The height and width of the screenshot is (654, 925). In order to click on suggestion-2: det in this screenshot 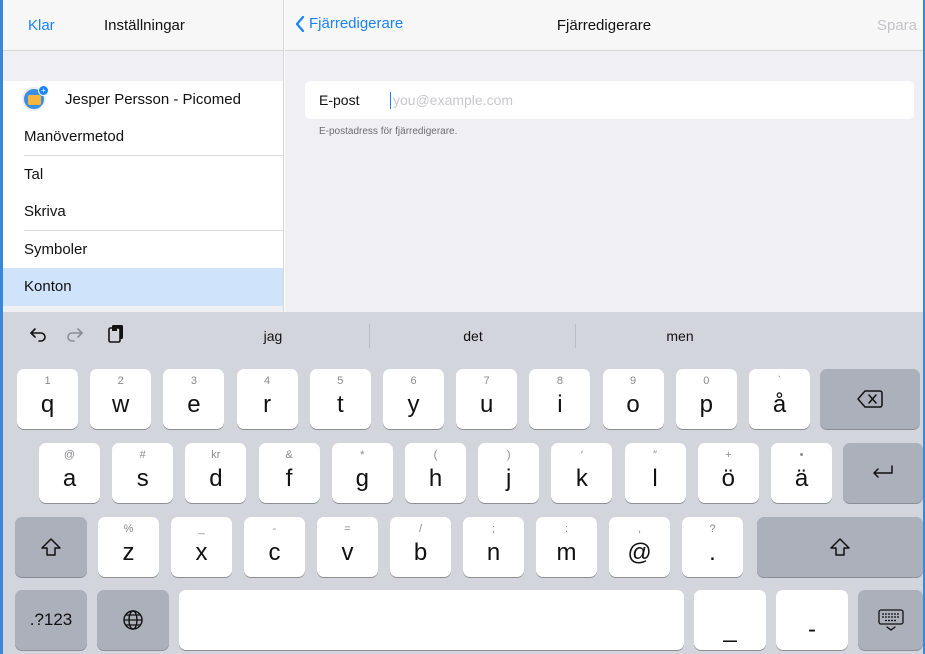, I will do `click(473, 336)`.